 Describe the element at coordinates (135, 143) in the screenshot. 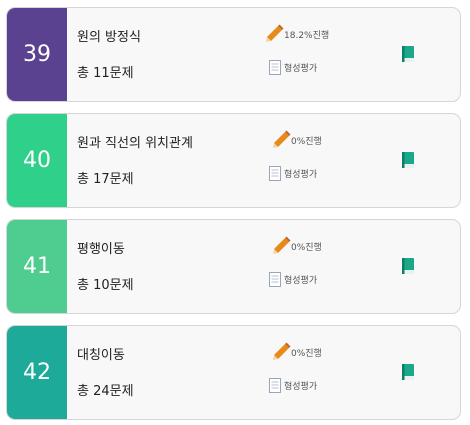

I see `lesson-title: 원과 직선의 위치관계` at that location.